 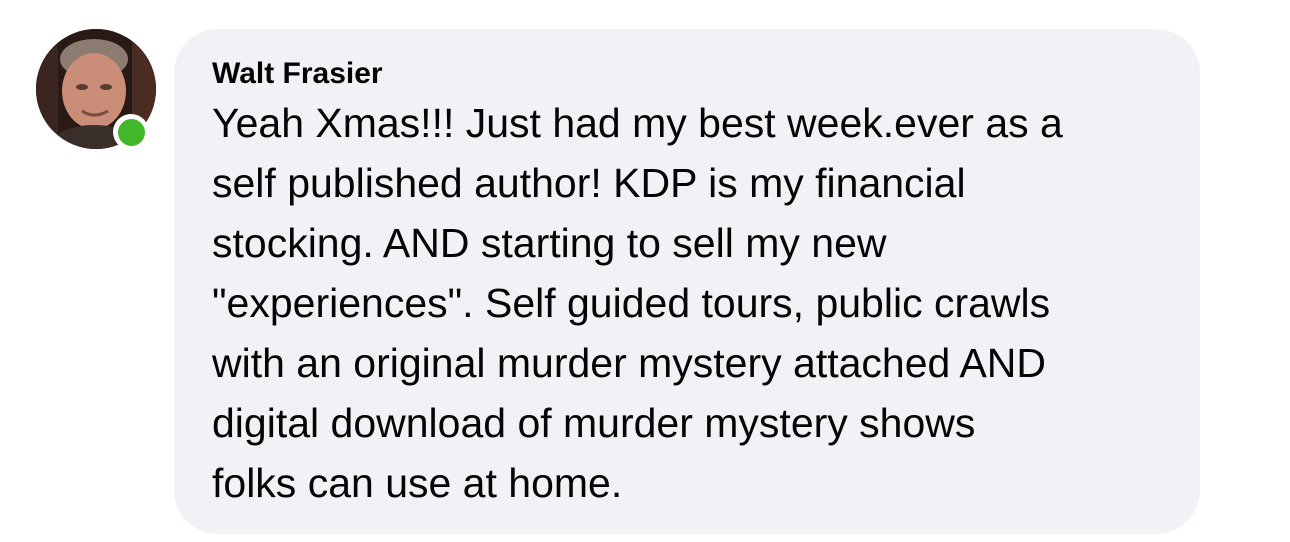 I want to click on online-indicator, so click(x=131, y=132).